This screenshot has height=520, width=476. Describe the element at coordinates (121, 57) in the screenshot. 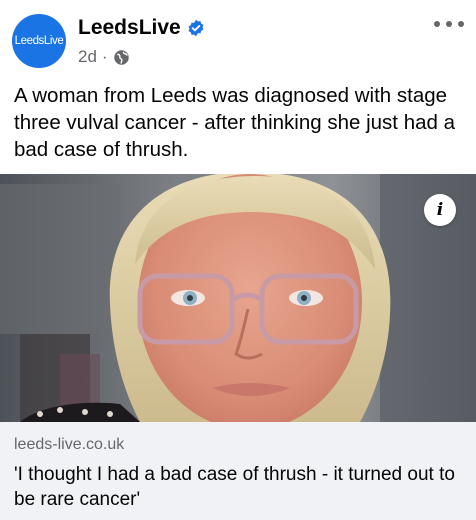

I see `globe-icon` at that location.